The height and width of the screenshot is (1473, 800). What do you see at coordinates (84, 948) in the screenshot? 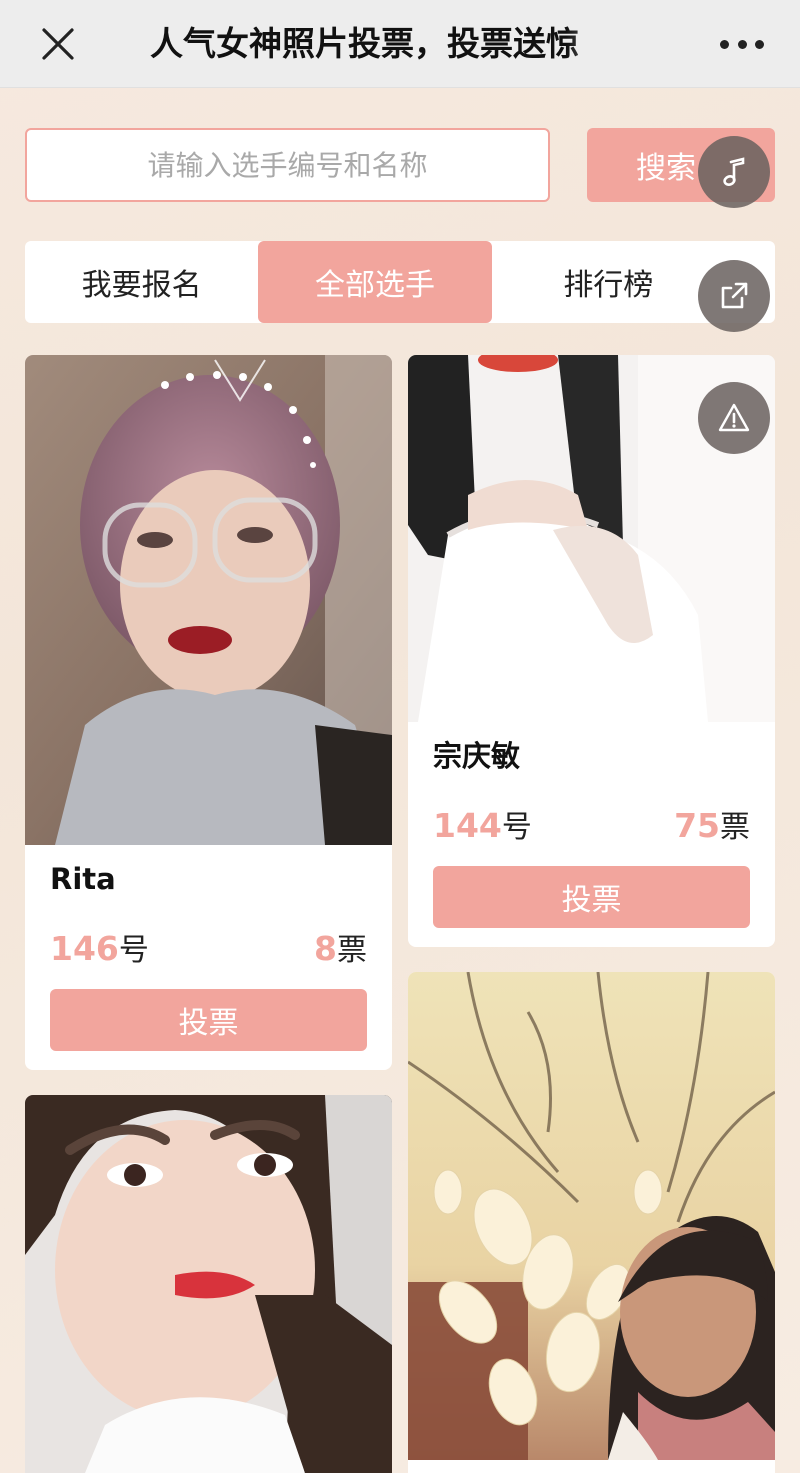
I see `number-value: 146` at bounding box center [84, 948].